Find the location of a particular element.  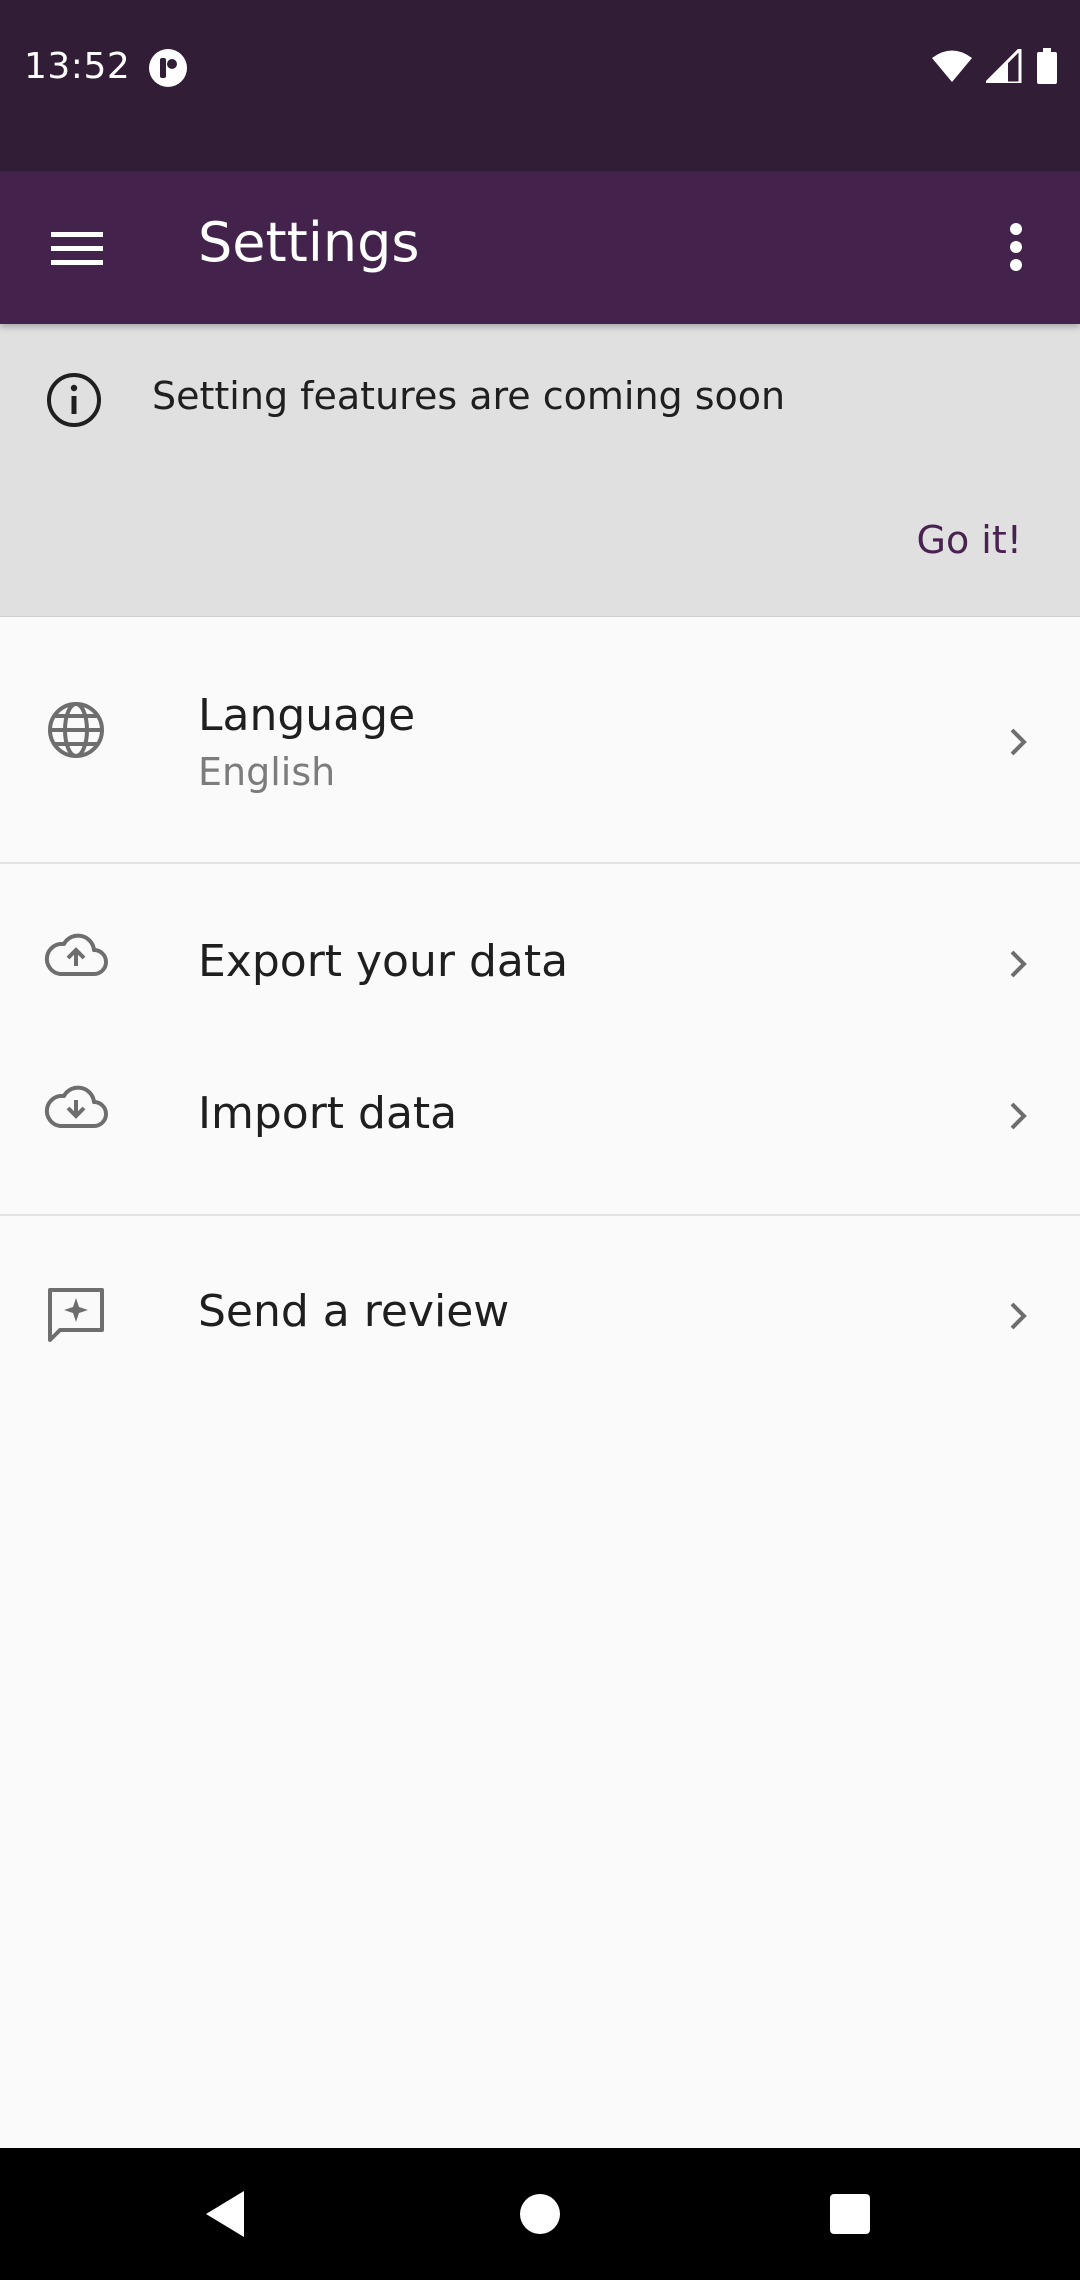

cloud-upload-icon is located at coordinates (76, 954).